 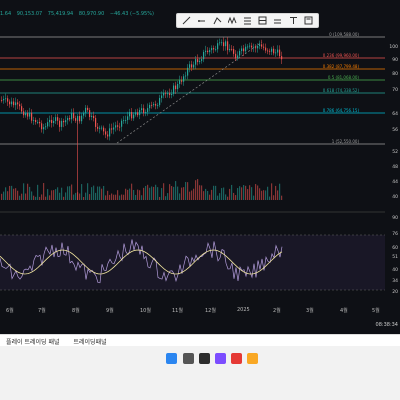 I want to click on rsi-tick-label: 60, so click(x=395, y=248).